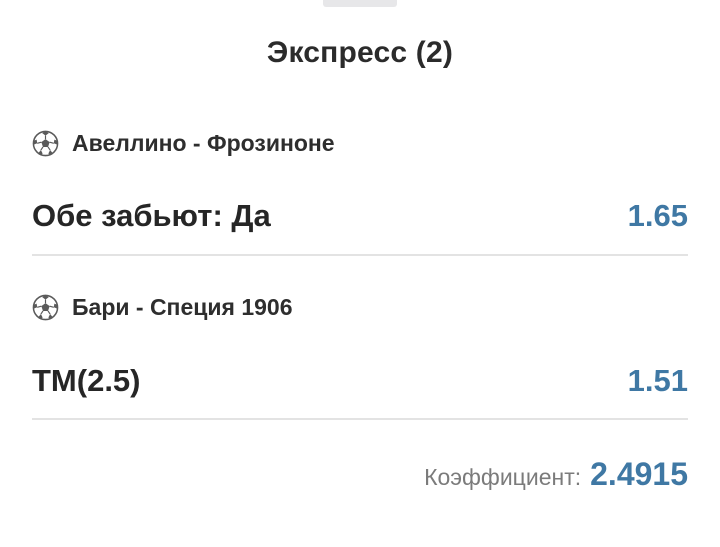 Image resolution: width=720 pixels, height=547 pixels. What do you see at coordinates (360, 52) in the screenshot?
I see `sheet-title: Экспресс (2)` at bounding box center [360, 52].